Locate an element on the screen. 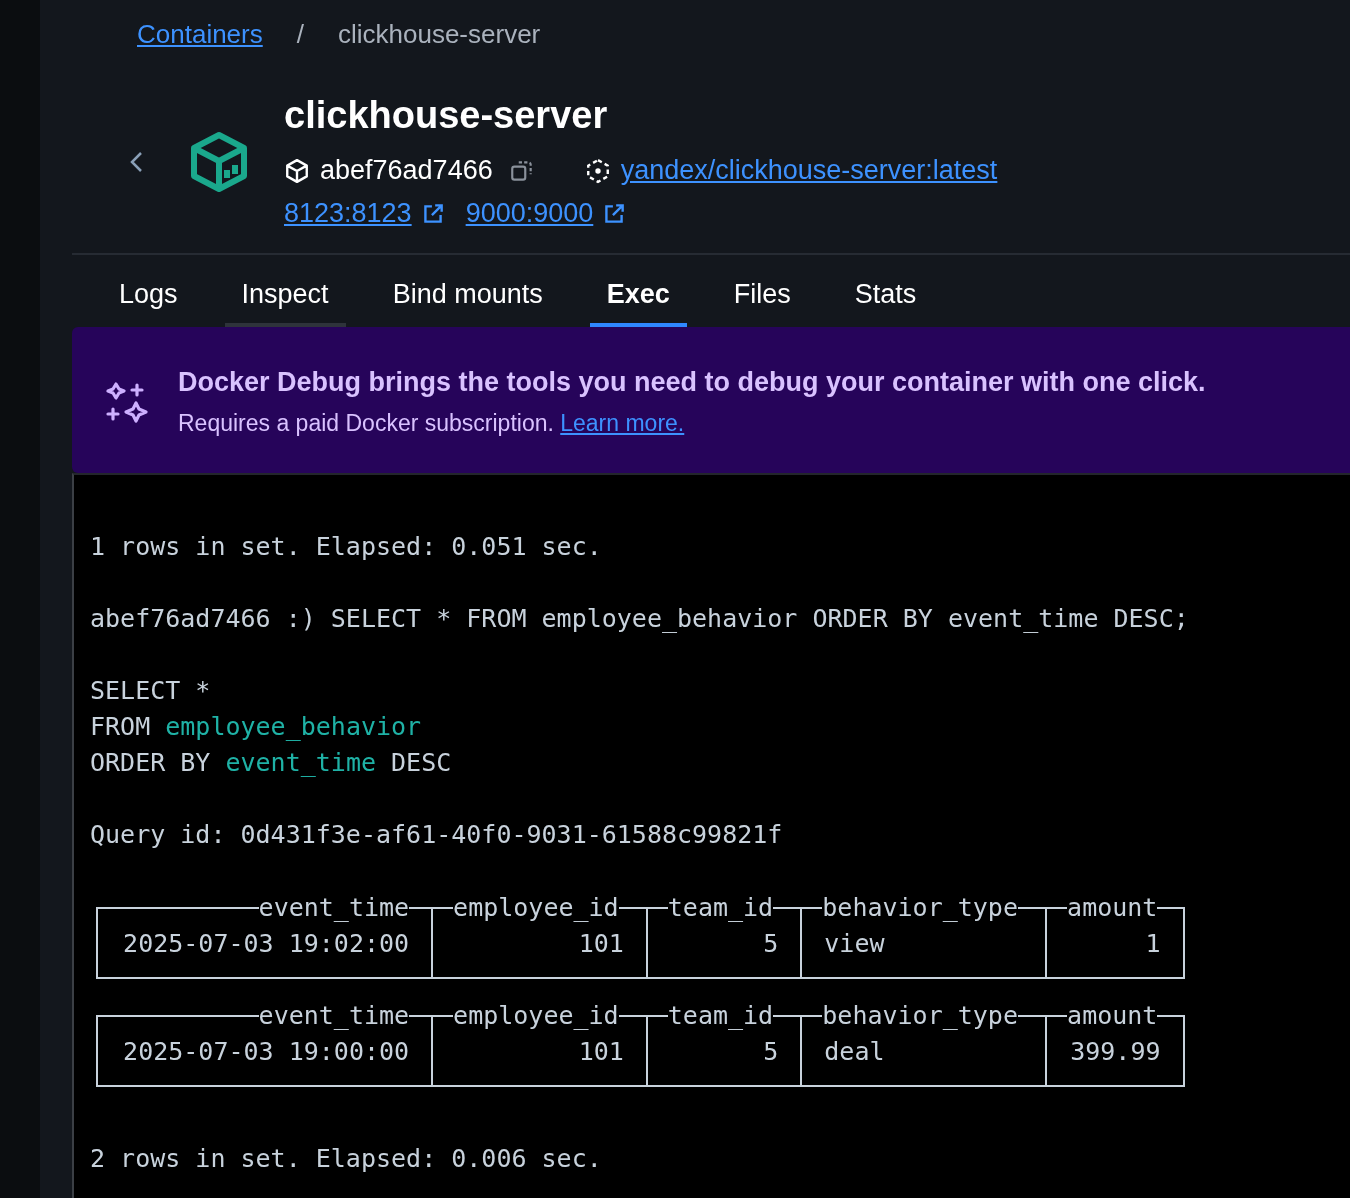 The image size is (1350, 1198). terminal-line: ORDER BY event_time DESC is located at coordinates (271, 763).